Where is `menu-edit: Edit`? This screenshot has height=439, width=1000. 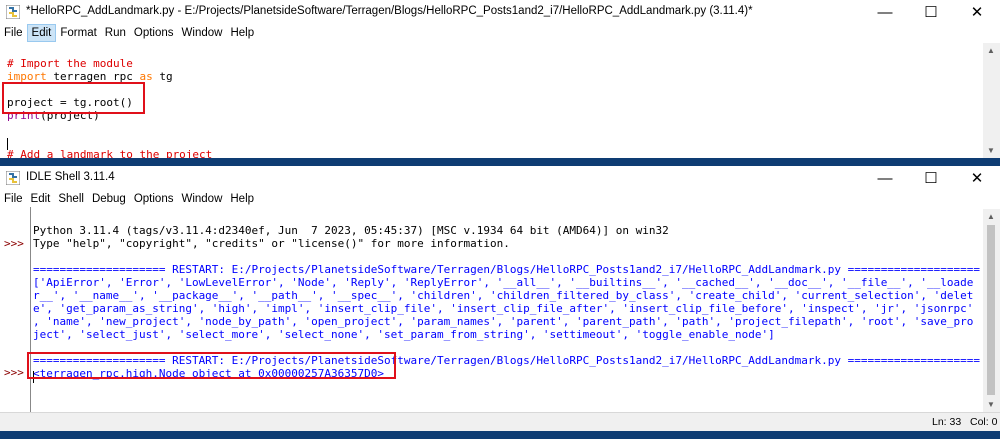
menu-edit: Edit is located at coordinates (41, 33).